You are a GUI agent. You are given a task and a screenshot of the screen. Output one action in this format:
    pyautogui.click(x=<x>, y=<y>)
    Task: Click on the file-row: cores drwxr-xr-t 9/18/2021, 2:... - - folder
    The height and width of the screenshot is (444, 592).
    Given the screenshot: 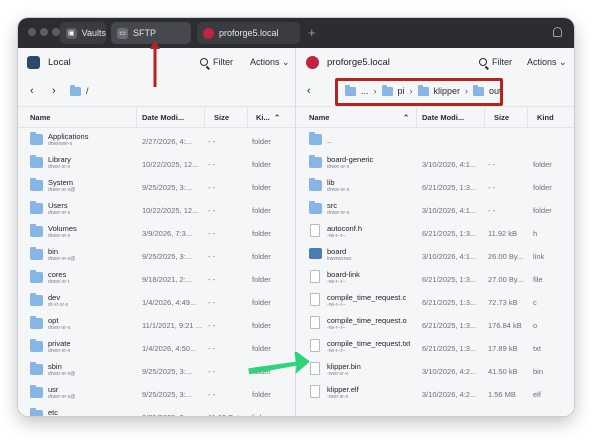 What is the action you would take?
    pyautogui.click(x=156, y=278)
    